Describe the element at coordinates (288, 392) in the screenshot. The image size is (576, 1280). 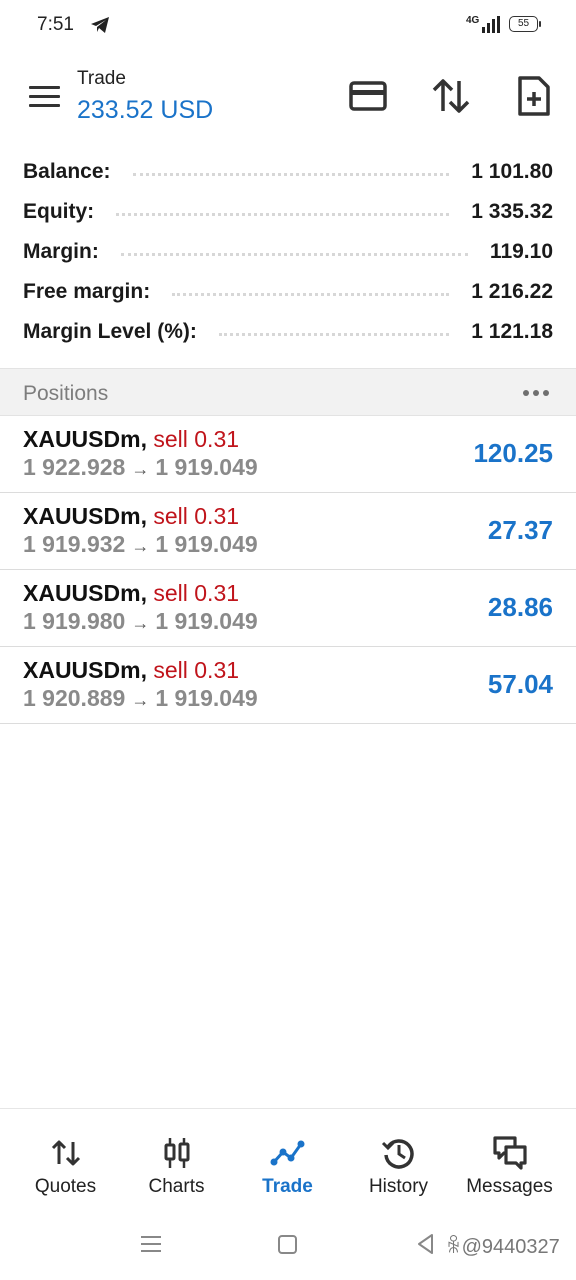
I see `positions-header: Positions` at that location.